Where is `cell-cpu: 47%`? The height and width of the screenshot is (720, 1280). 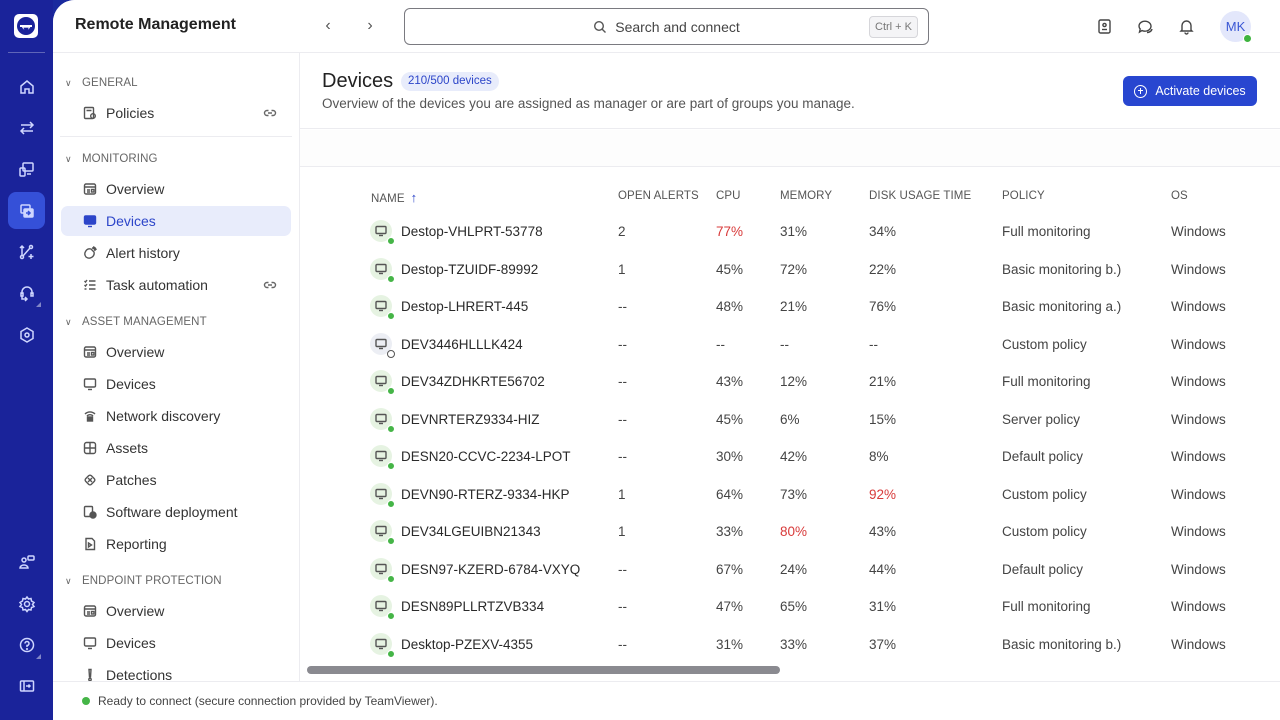 cell-cpu: 47% is located at coordinates (730, 606).